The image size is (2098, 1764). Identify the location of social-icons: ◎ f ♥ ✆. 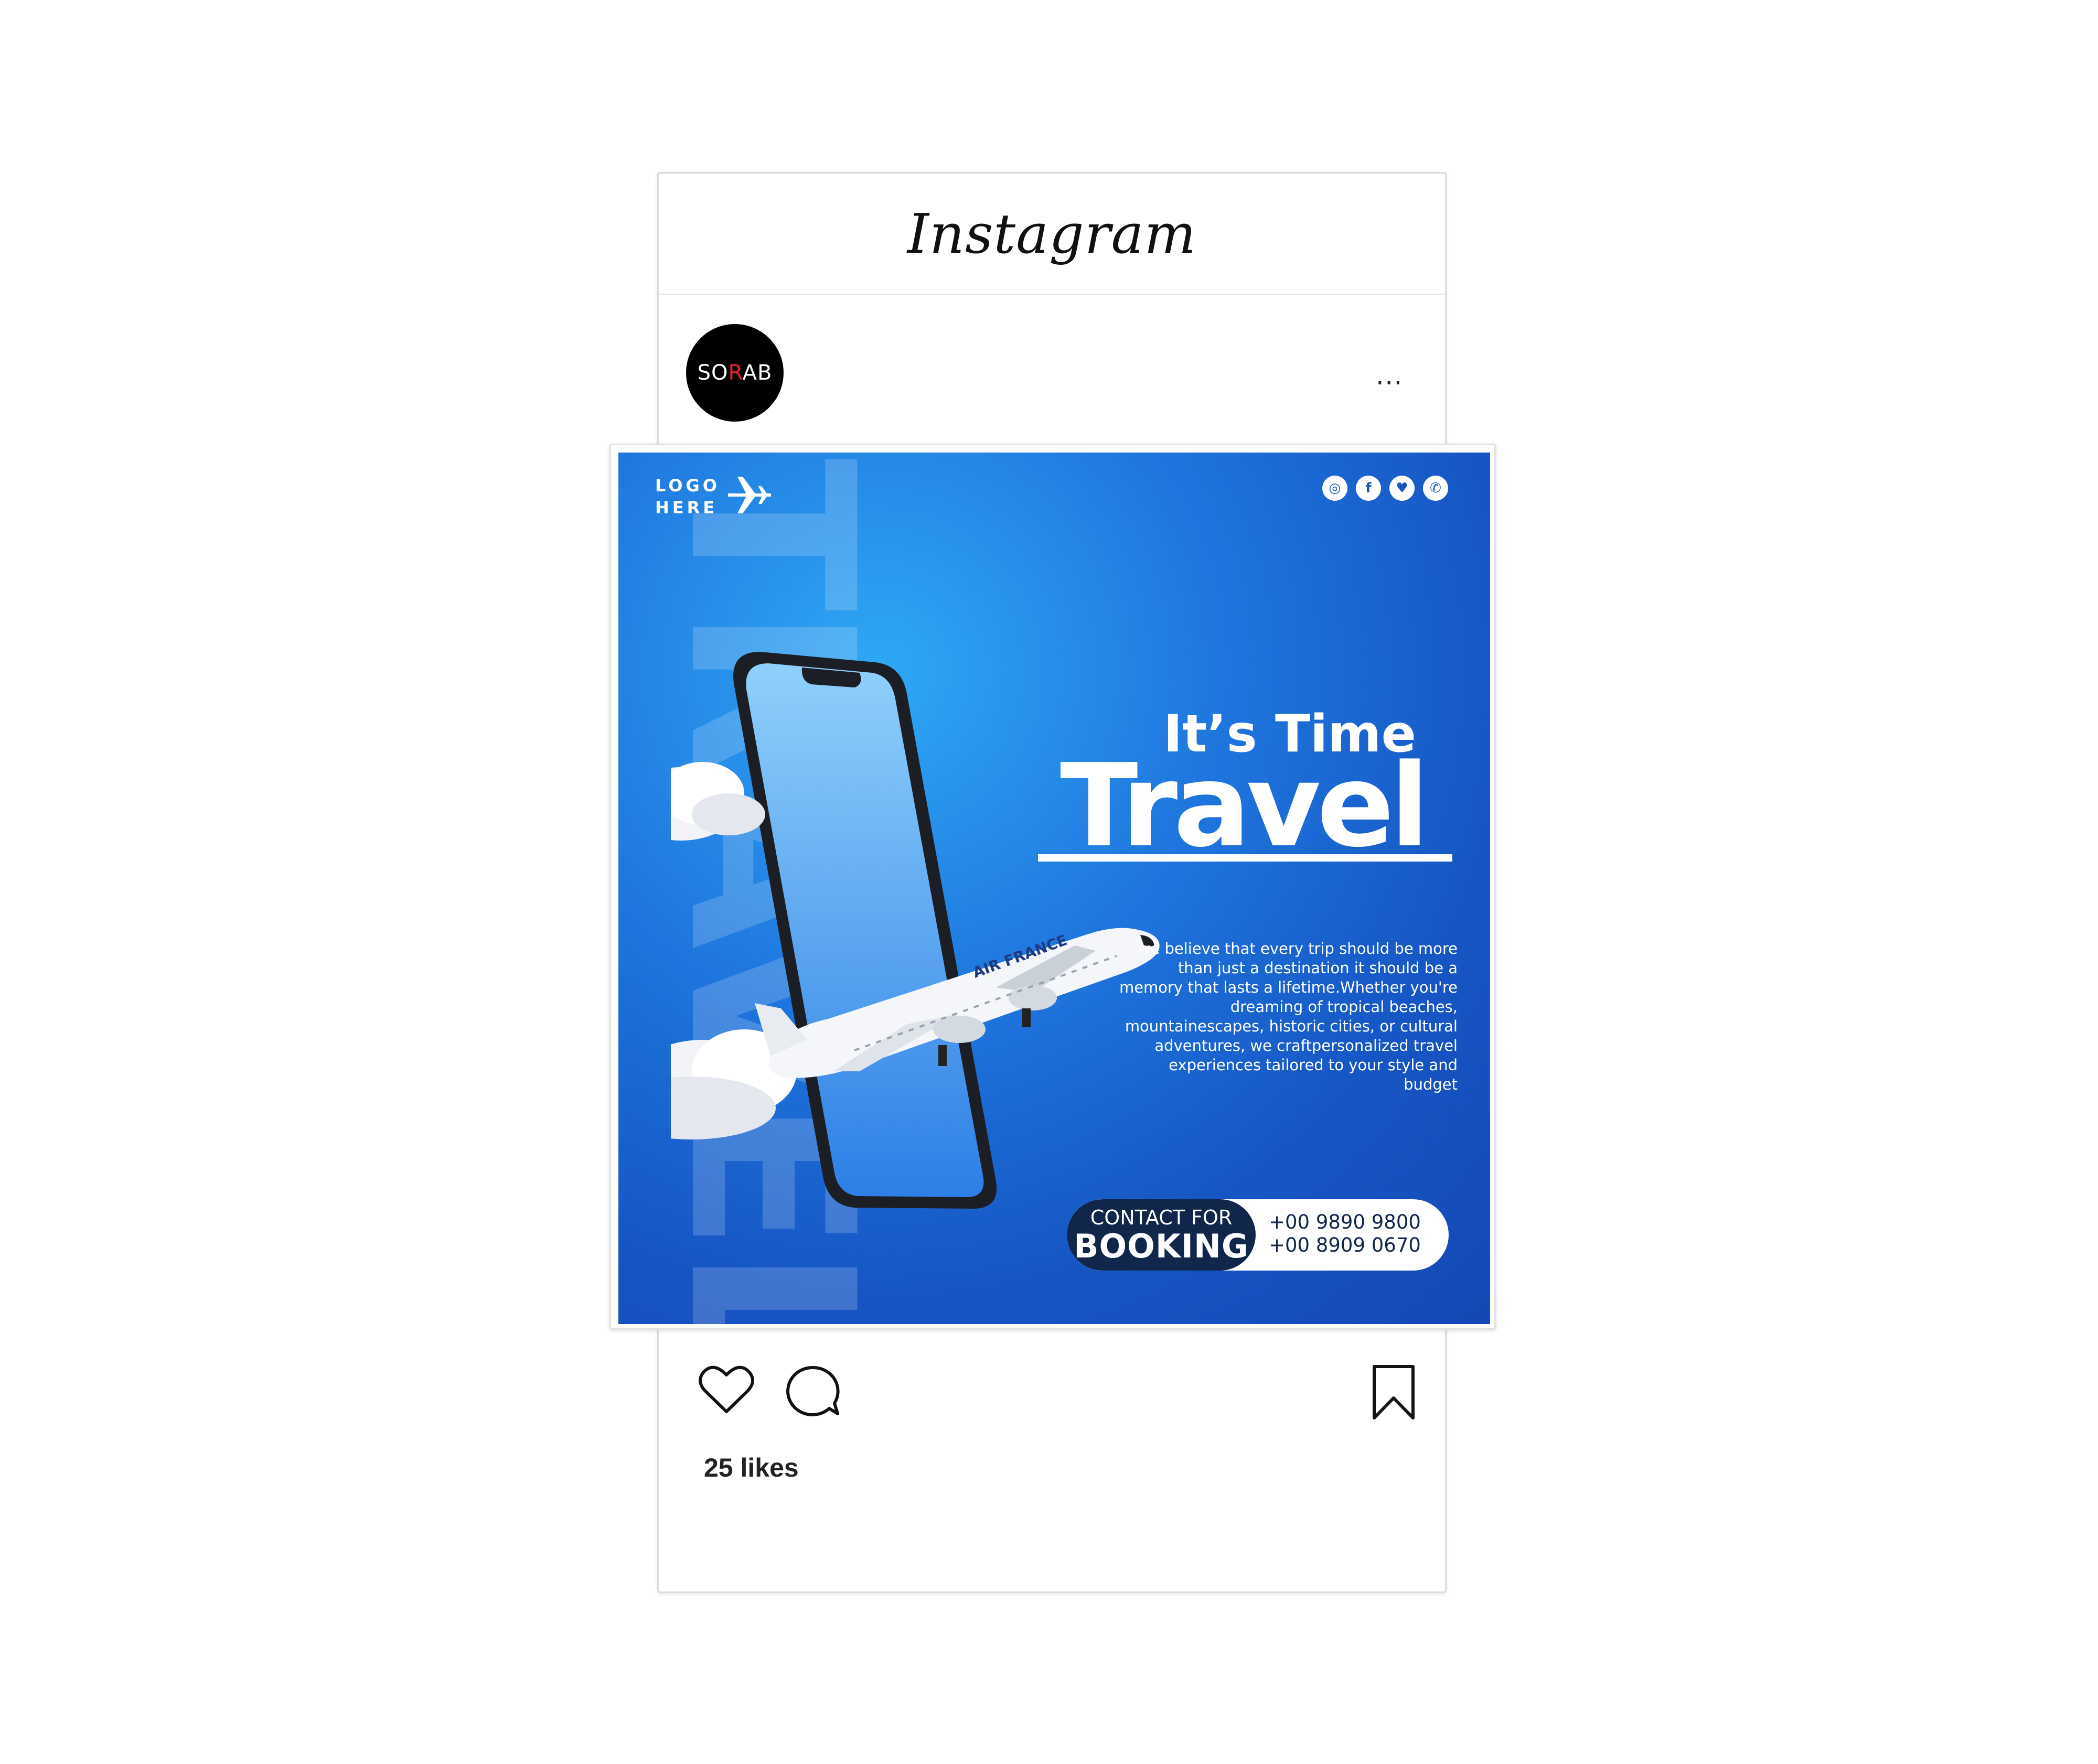
(1385, 488).